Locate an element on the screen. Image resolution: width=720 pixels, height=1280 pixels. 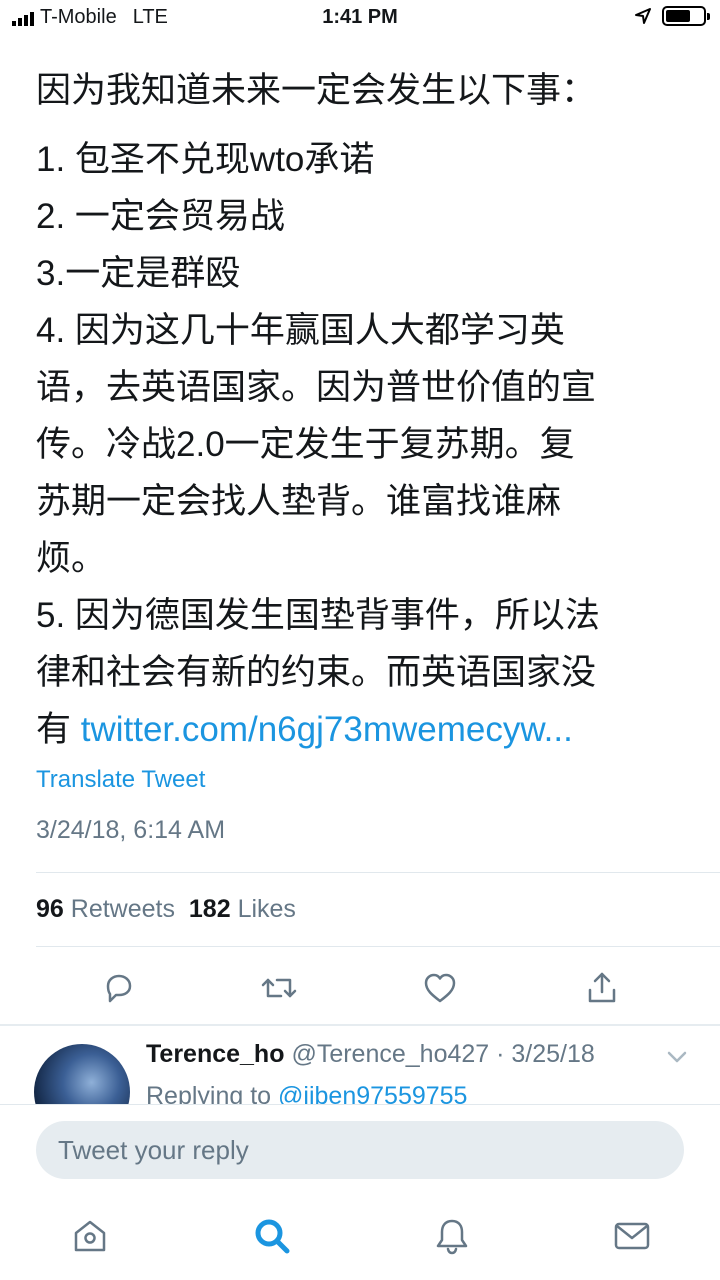
tab-notifications is located at coordinates (452, 1236).